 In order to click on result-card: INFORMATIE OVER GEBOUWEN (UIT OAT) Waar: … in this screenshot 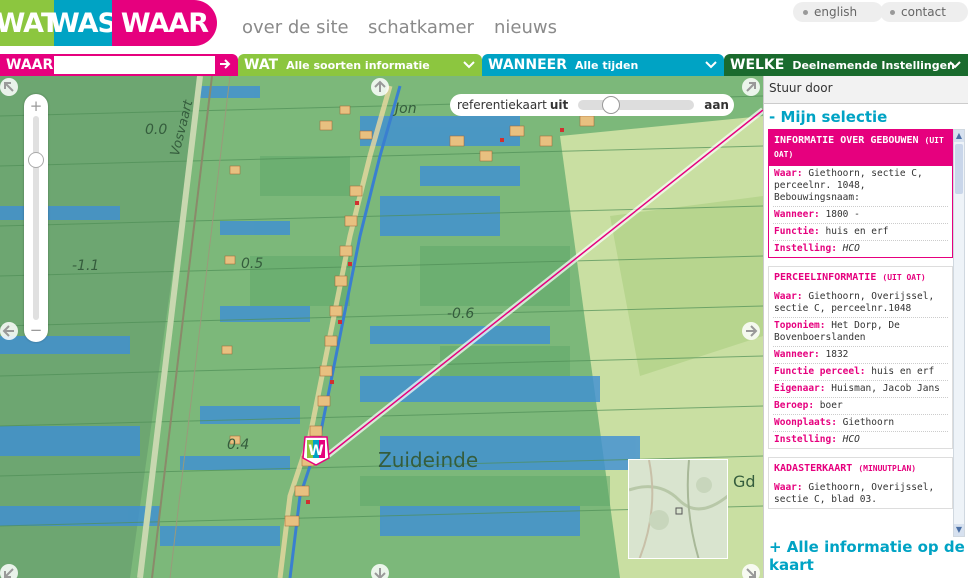, I will do `click(860, 193)`.